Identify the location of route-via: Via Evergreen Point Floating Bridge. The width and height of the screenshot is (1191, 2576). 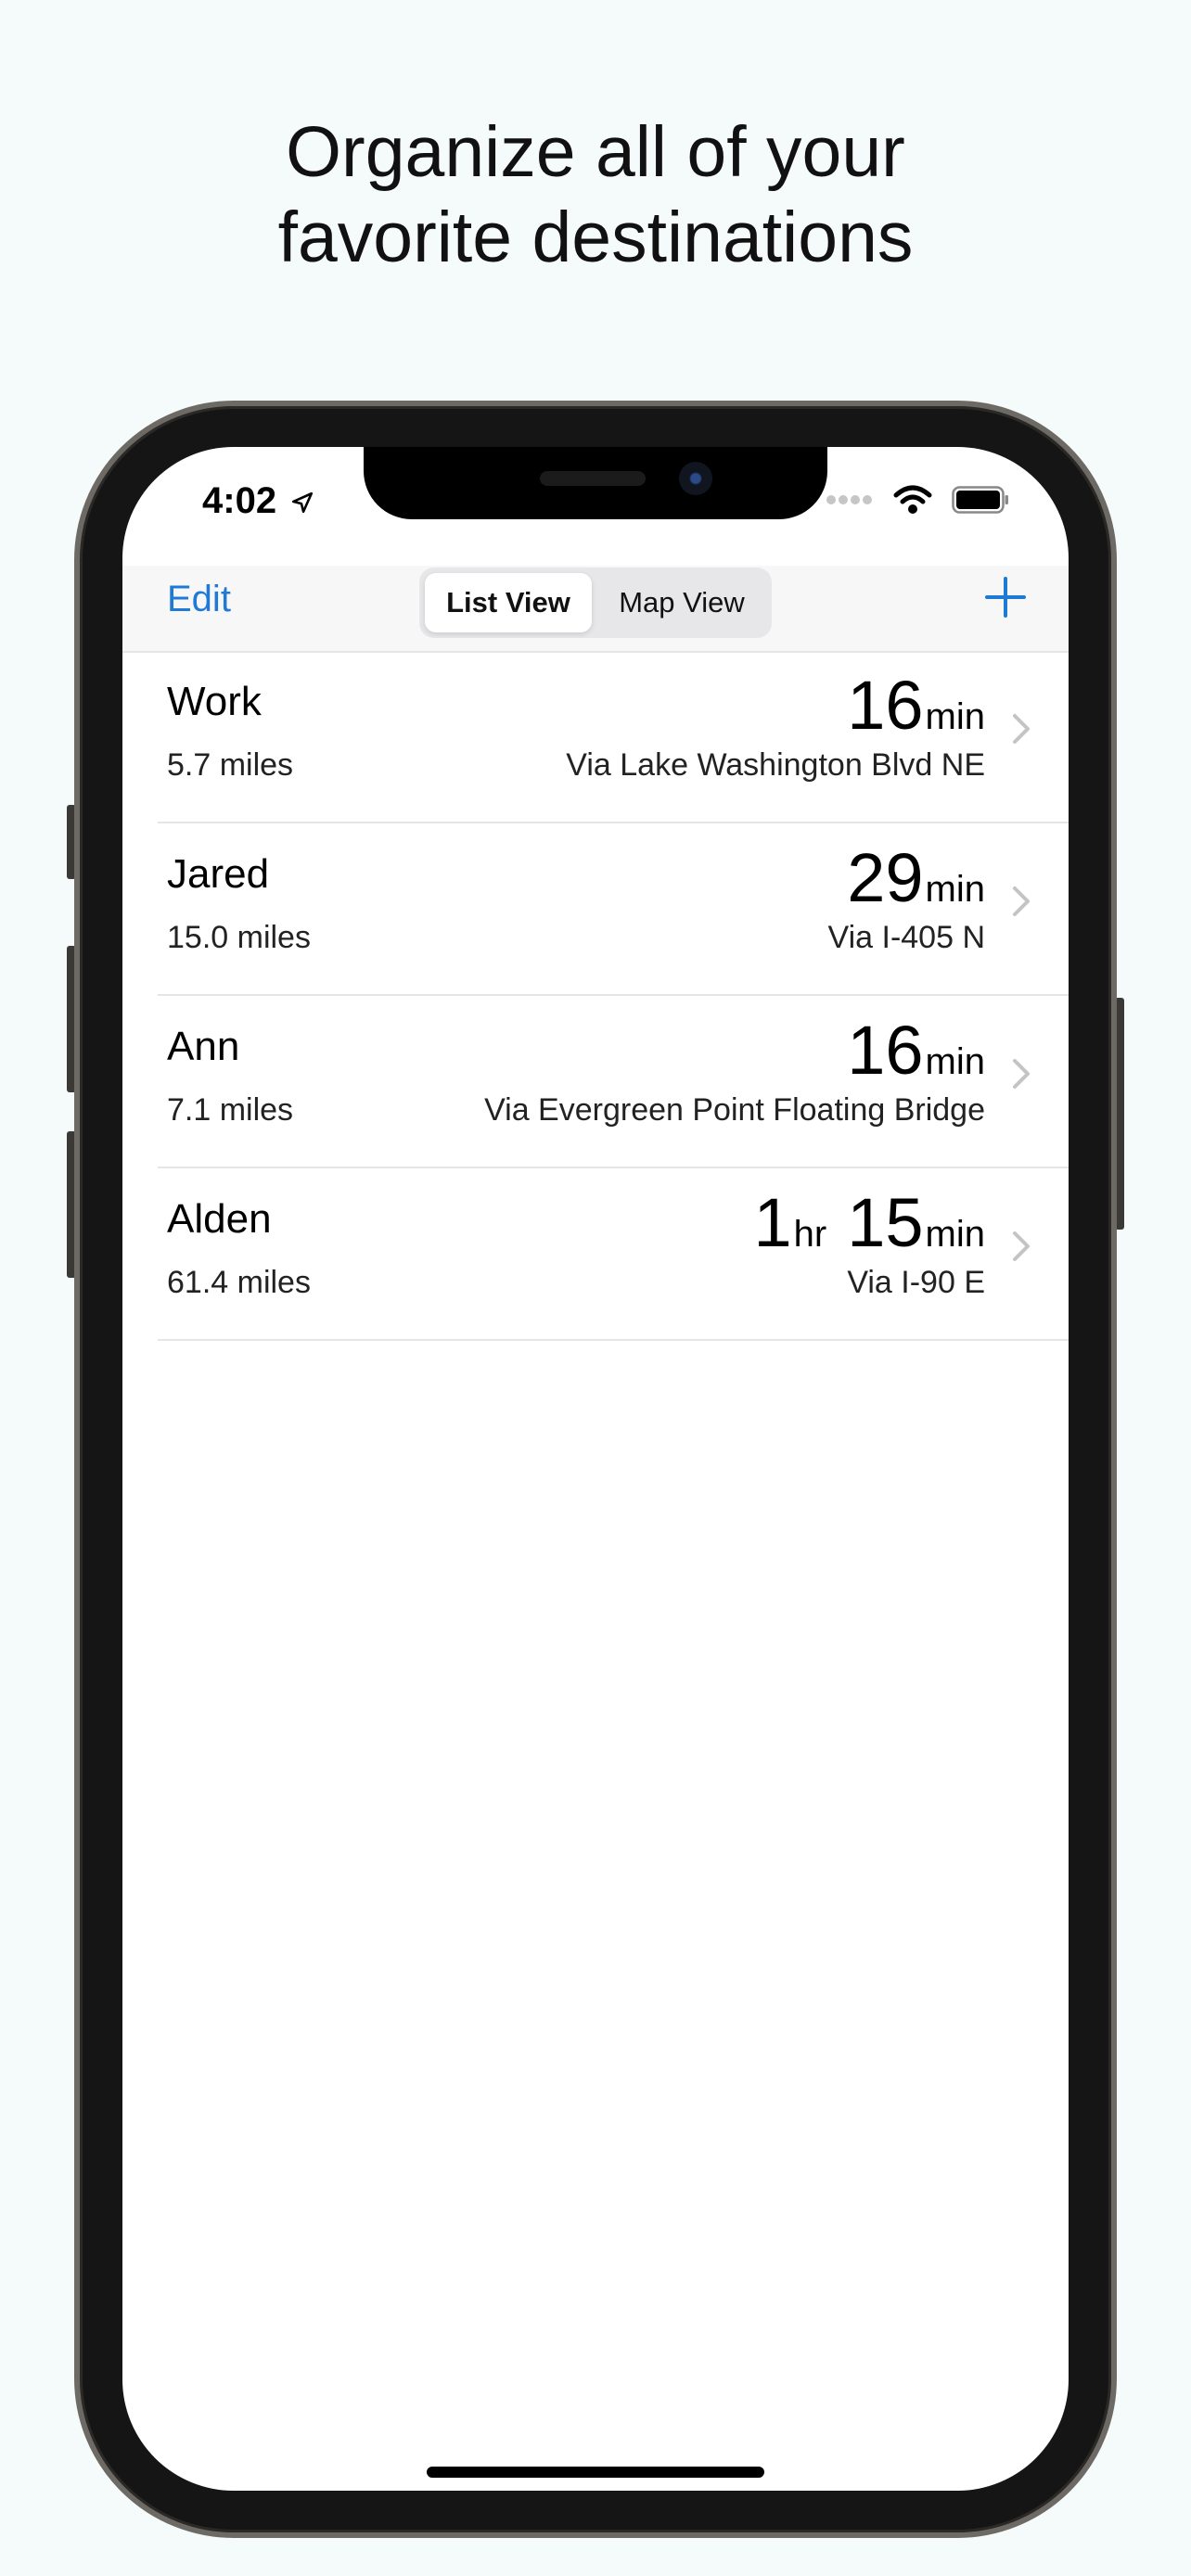
(734, 1110).